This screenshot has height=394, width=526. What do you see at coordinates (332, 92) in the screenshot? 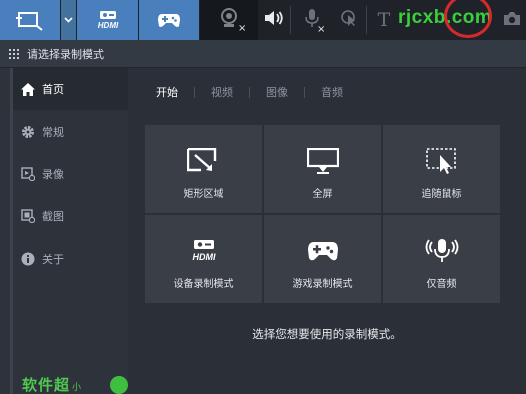
I see `tab-audio: 音频` at bounding box center [332, 92].